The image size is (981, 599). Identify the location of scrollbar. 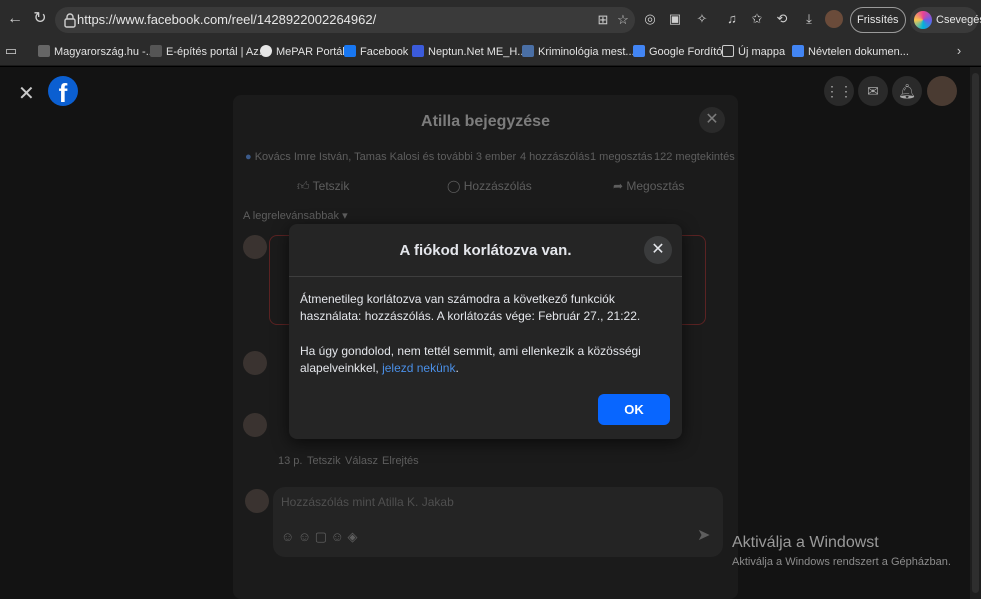
(975, 333).